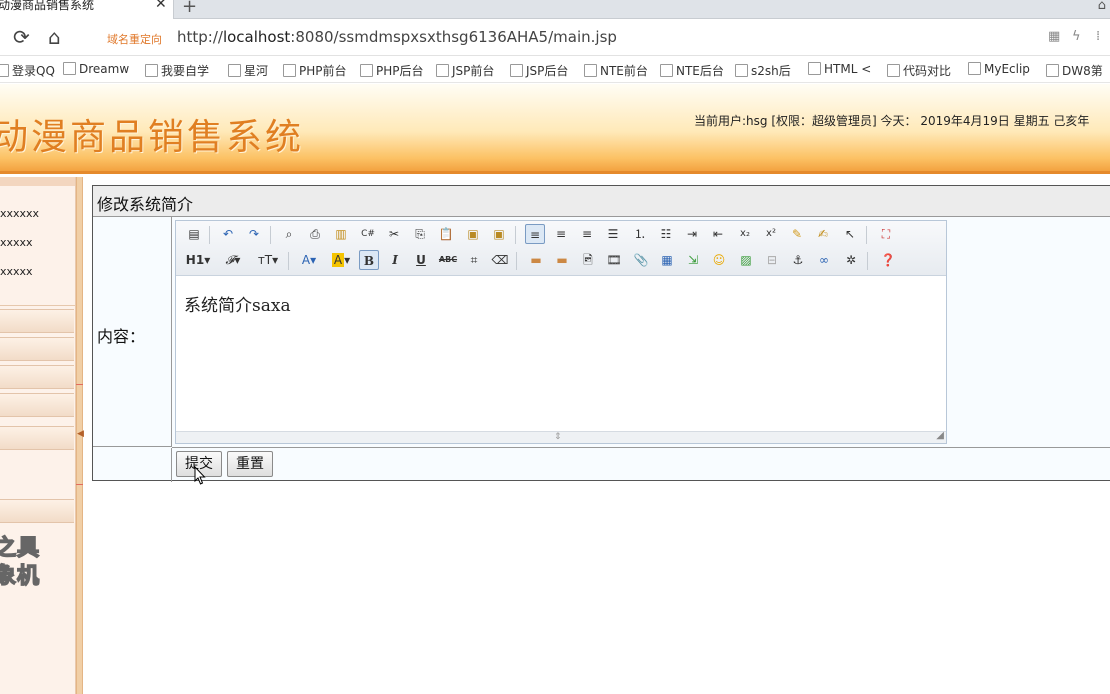 Image resolution: width=1110 pixels, height=694 pixels. What do you see at coordinates (473, 234) in the screenshot?
I see `paste-text-icon: ▣` at bounding box center [473, 234].